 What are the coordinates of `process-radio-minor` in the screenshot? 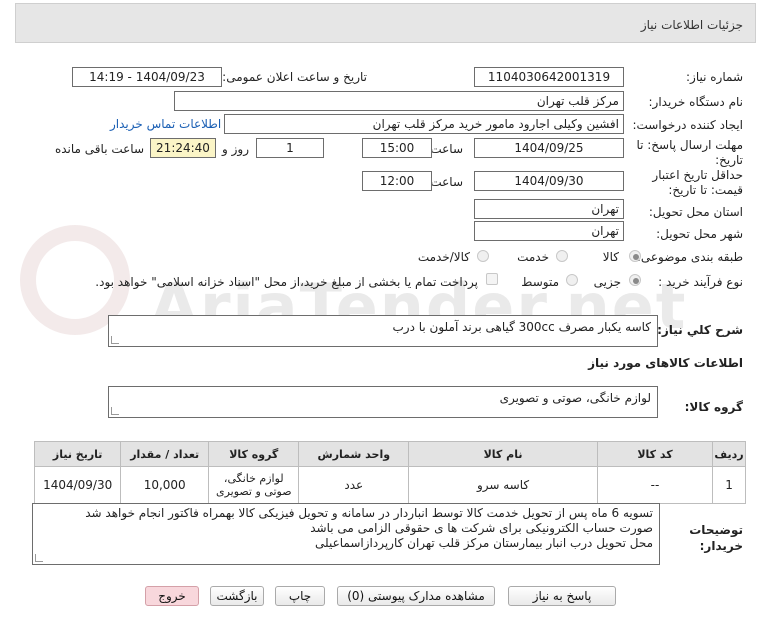 It's located at (635, 280).